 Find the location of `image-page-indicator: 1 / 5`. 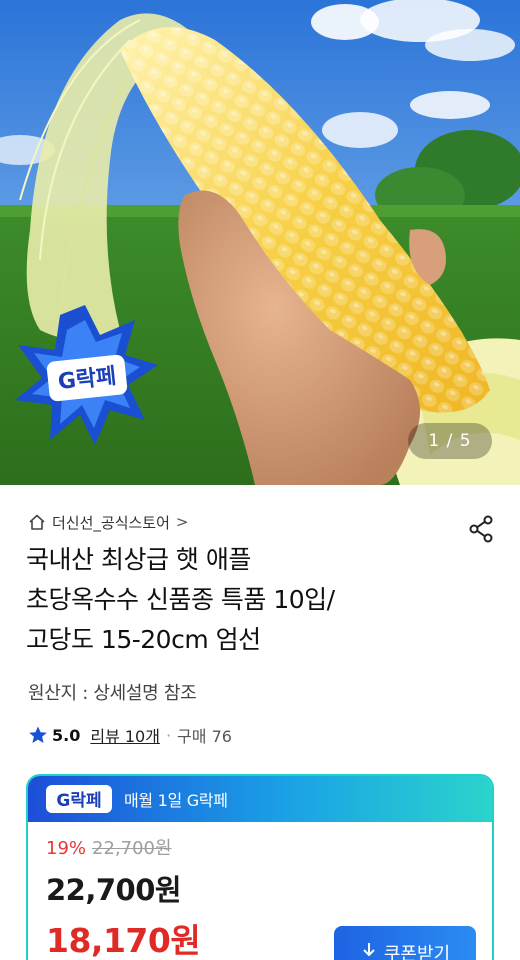

image-page-indicator: 1 / 5 is located at coordinates (450, 441).